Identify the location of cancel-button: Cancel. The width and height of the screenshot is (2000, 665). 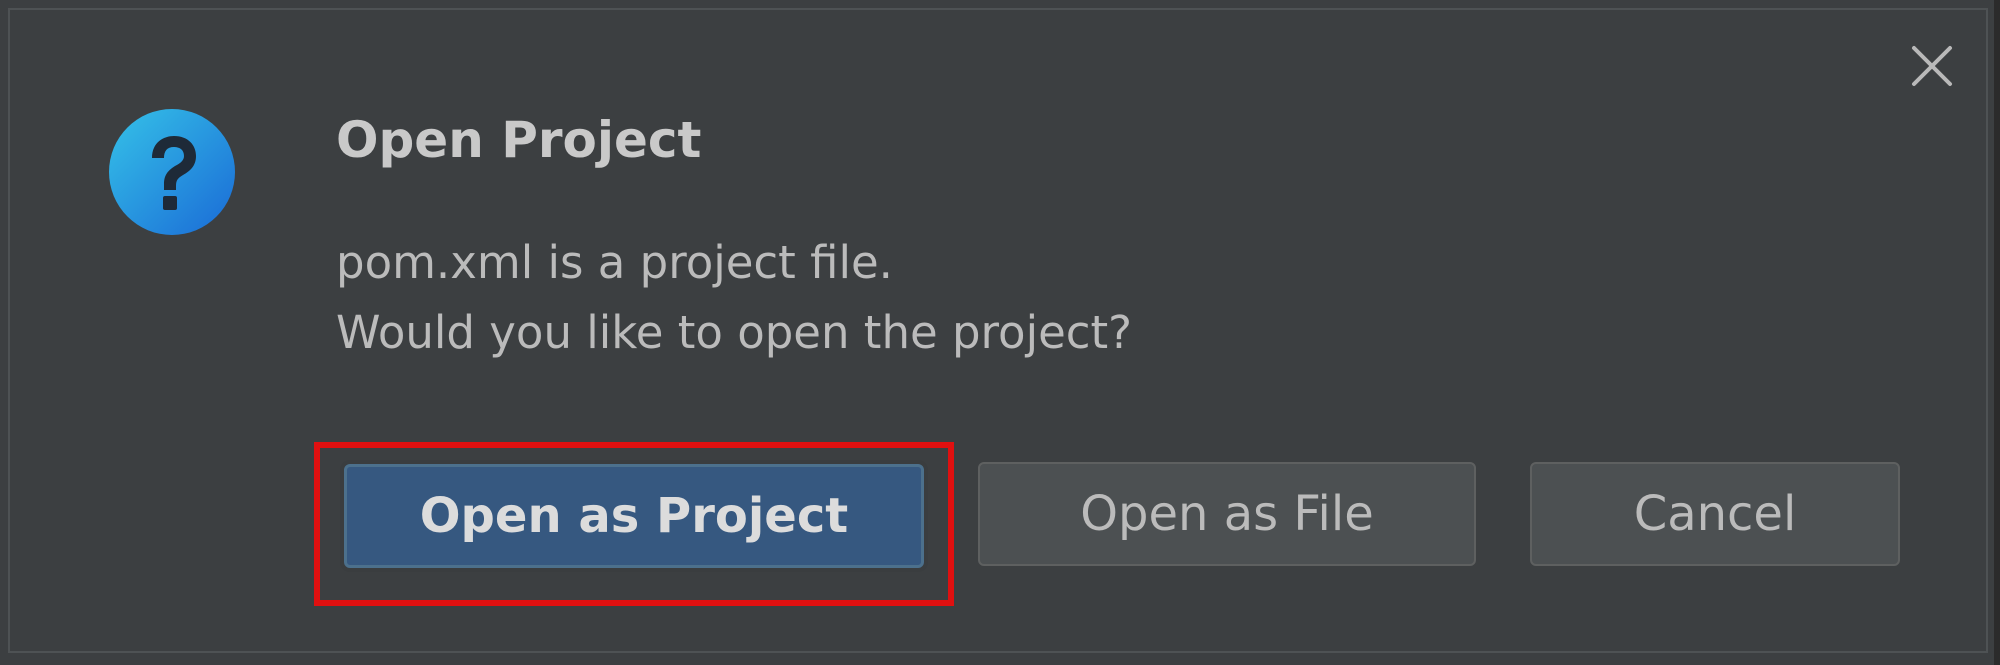
(1715, 514).